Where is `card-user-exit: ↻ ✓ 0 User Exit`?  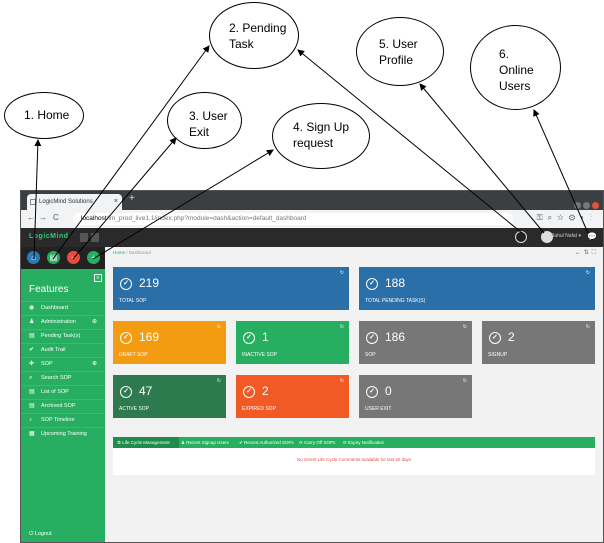
card-user-exit: ↻ ✓ 0 User Exit is located at coordinates (415, 396).